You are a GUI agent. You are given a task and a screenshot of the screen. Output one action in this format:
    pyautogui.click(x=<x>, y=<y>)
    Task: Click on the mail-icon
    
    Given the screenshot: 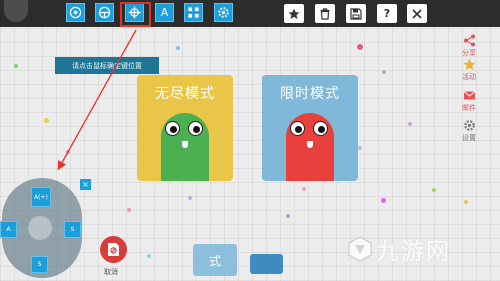 What is the action you would take?
    pyautogui.click(x=469, y=95)
    